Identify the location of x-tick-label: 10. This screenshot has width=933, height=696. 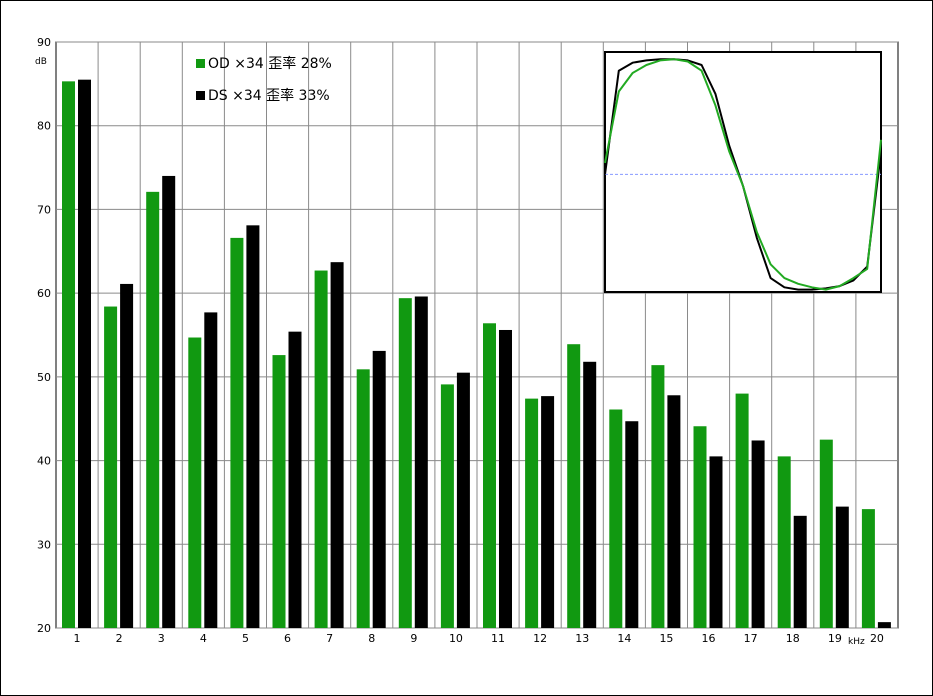
(456, 638).